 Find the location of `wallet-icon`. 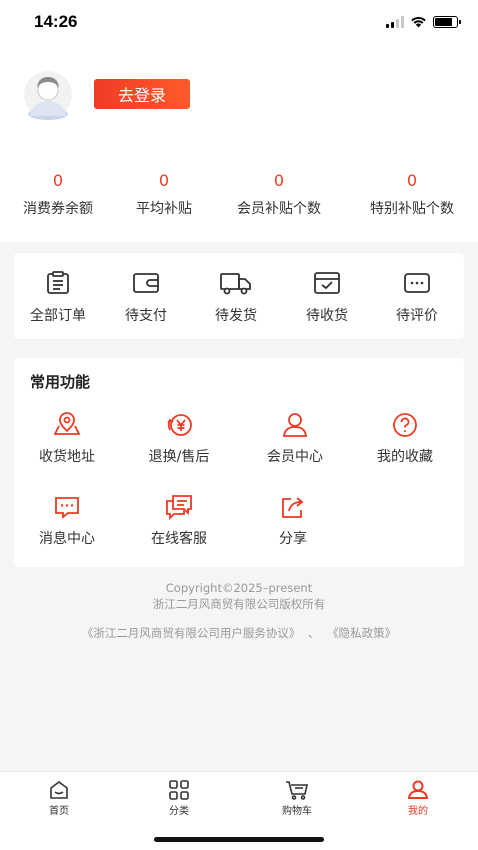

wallet-icon is located at coordinates (146, 283).